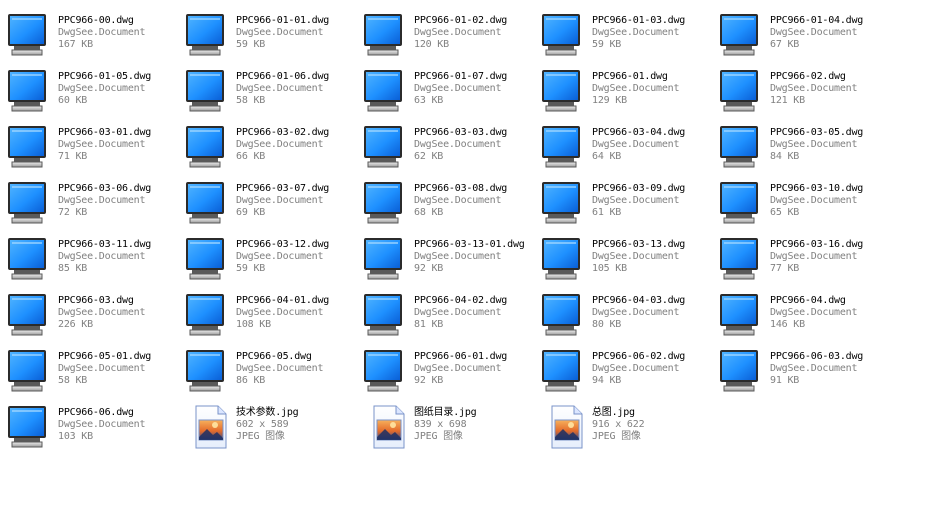 This screenshot has height=532, width=926. I want to click on file-tile-text: PPC966-03-11.dwg DwgSee.Document 85 KB, so click(104, 257).